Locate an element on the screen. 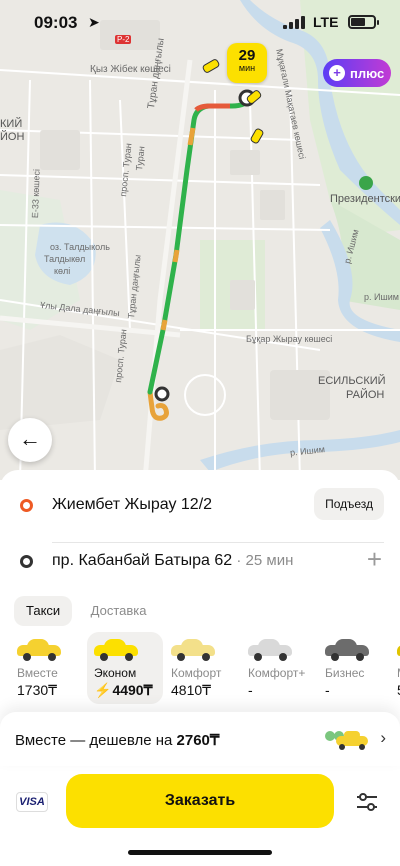  destination-text: пр. Кабанбай Батыра 62 · 25 мин is located at coordinates (172, 561).